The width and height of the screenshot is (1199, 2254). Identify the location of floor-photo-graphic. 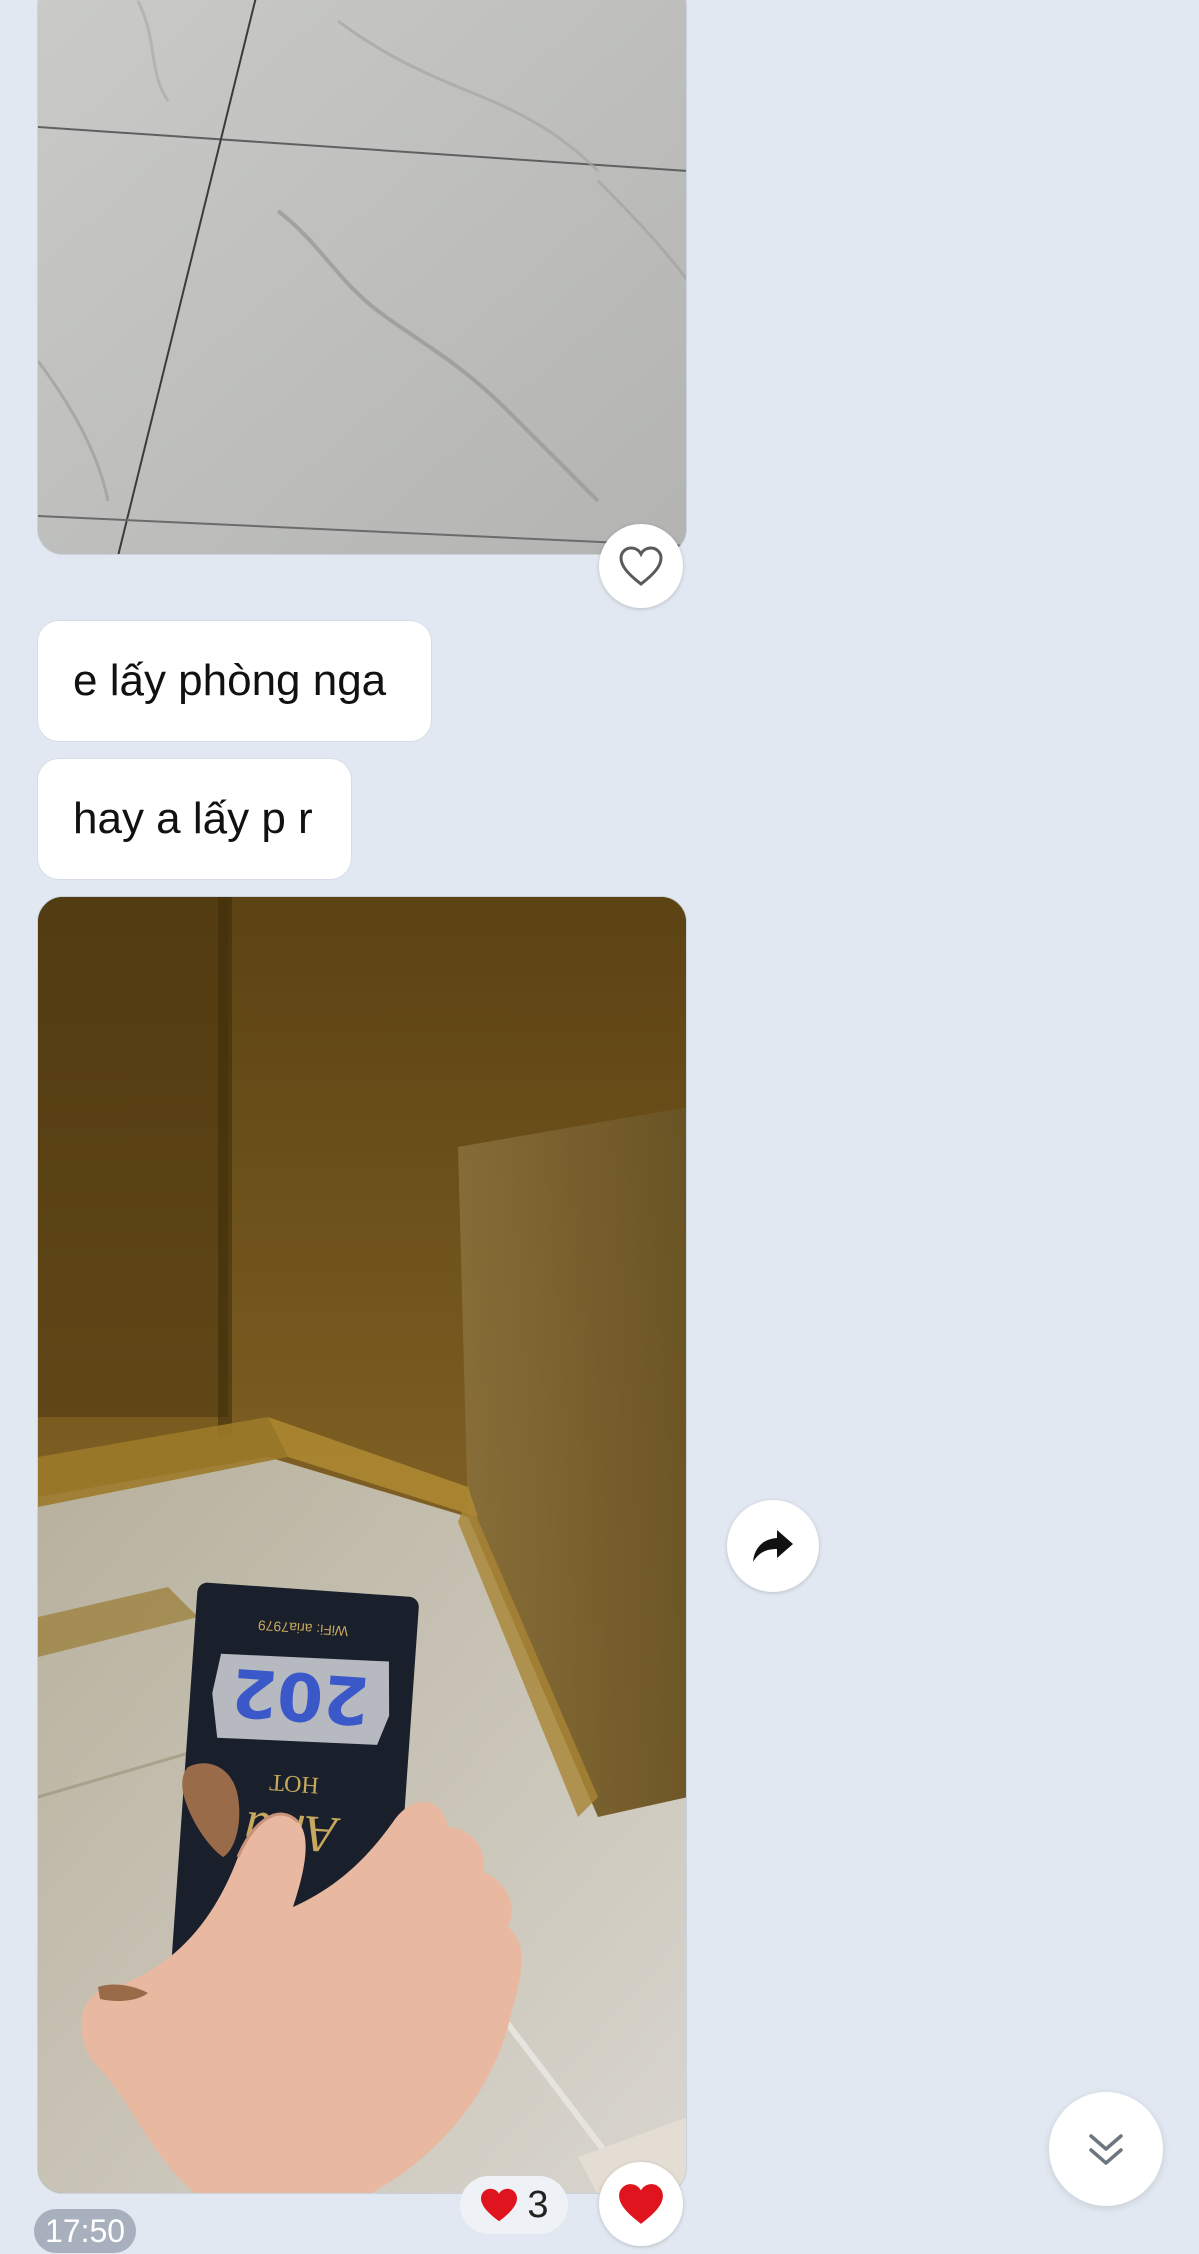
(362, 277).